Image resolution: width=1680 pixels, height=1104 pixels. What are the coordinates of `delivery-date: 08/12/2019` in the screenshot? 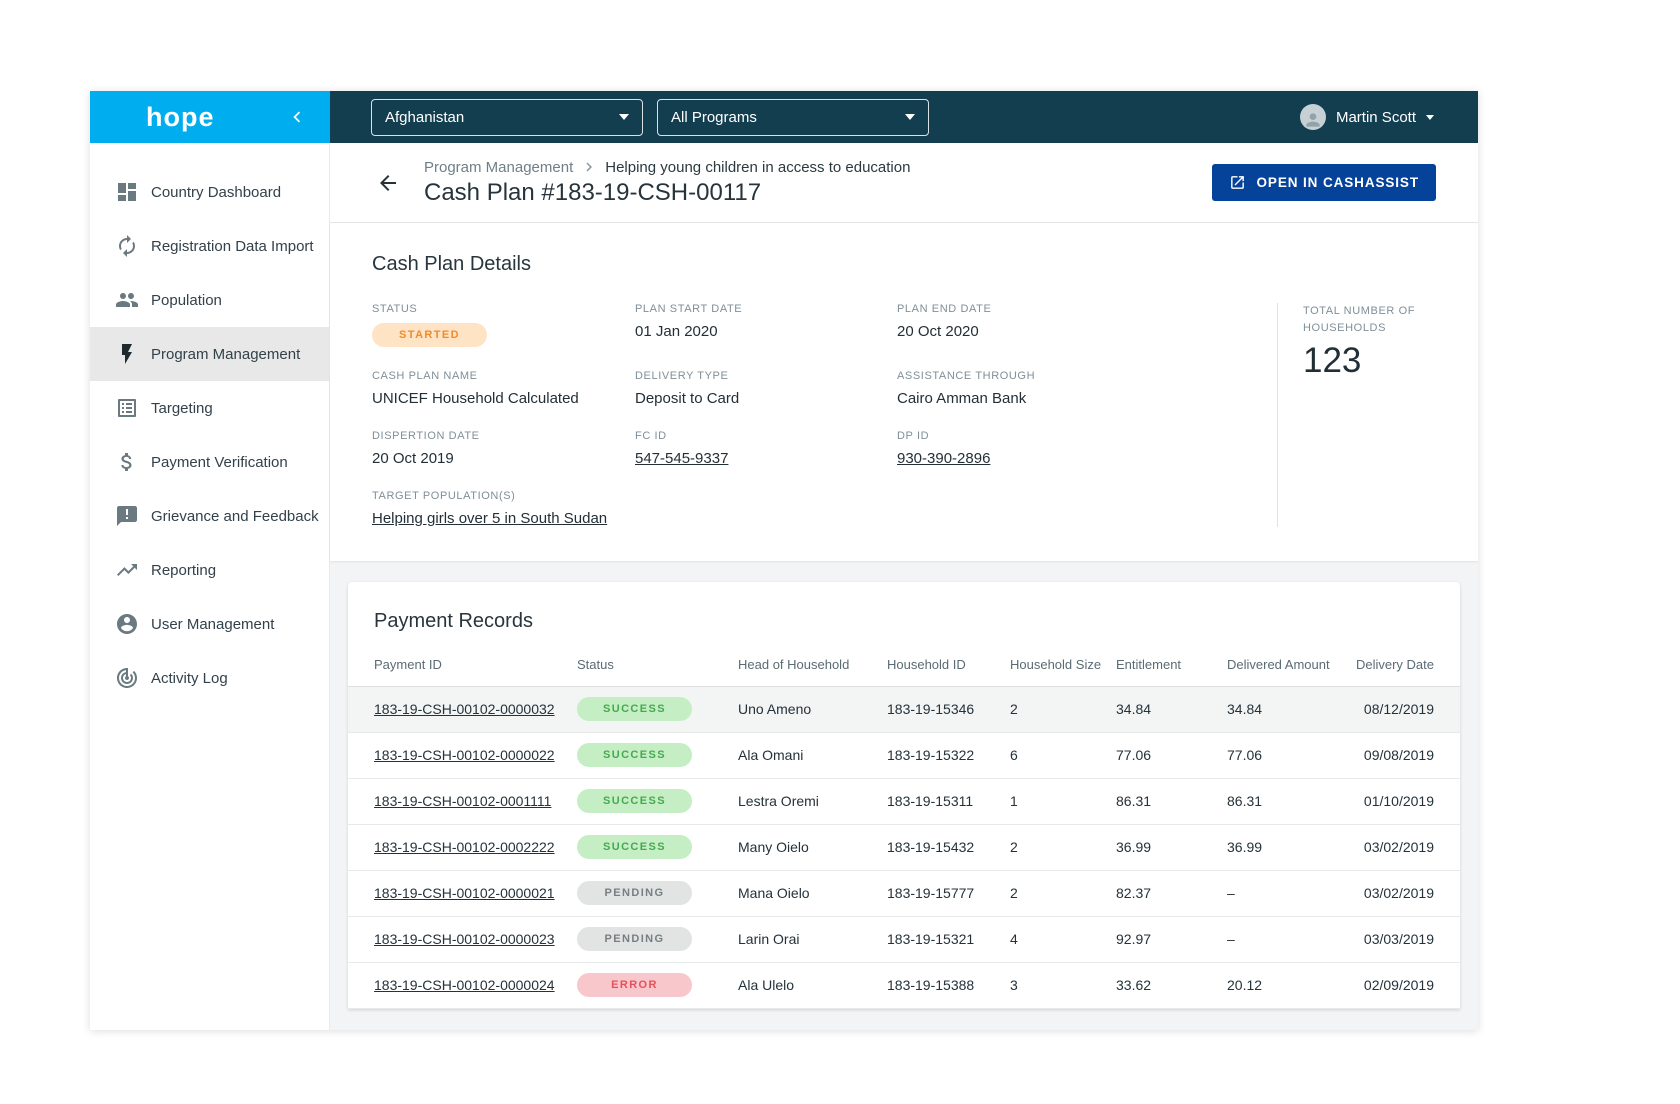 It's located at (1403, 709).